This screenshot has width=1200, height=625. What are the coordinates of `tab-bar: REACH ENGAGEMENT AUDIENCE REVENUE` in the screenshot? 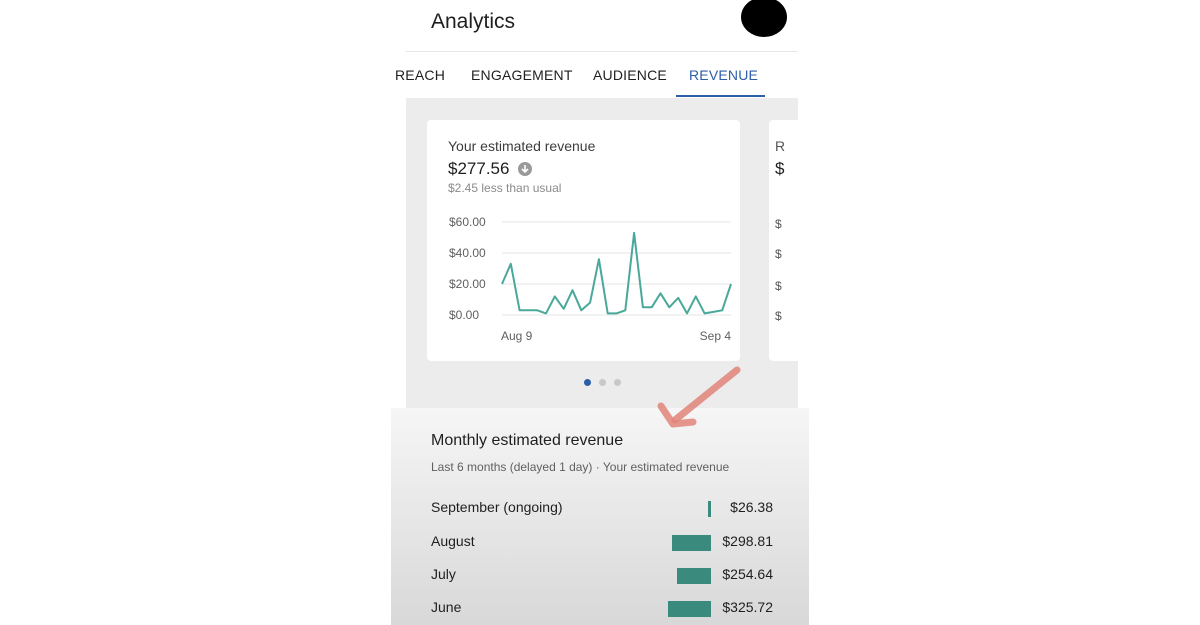 It's located at (600, 75).